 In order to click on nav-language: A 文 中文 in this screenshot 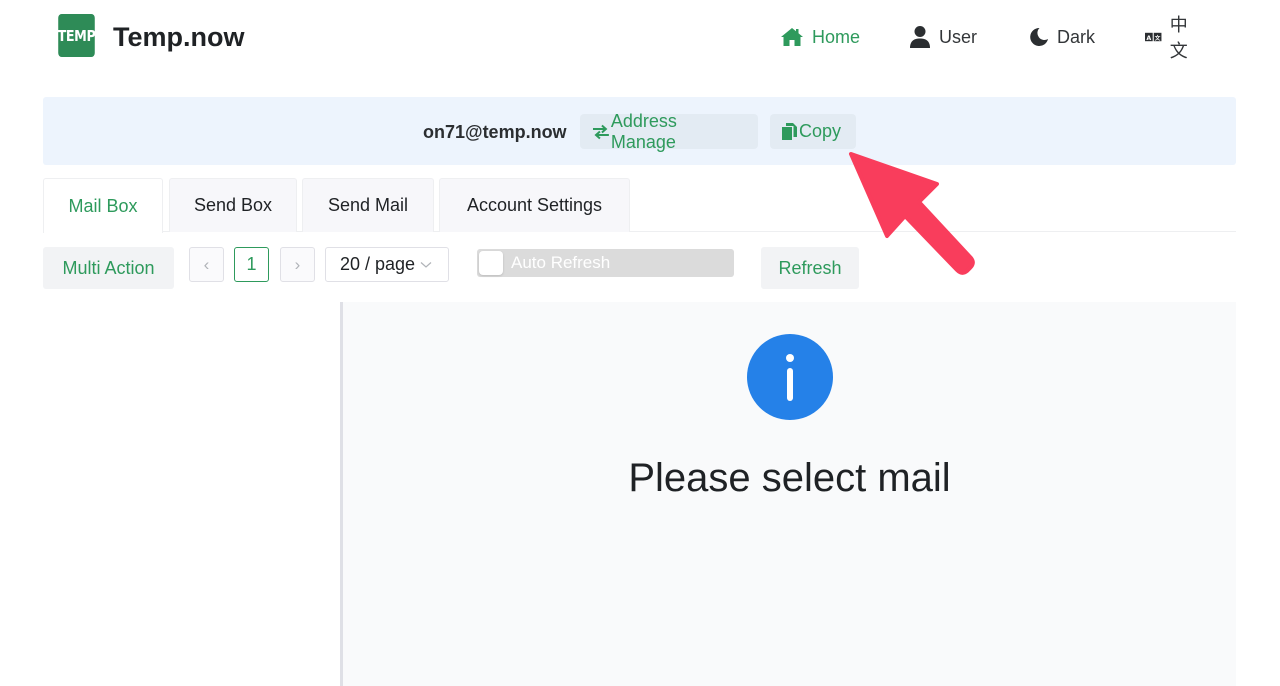, I will do `click(1170, 38)`.